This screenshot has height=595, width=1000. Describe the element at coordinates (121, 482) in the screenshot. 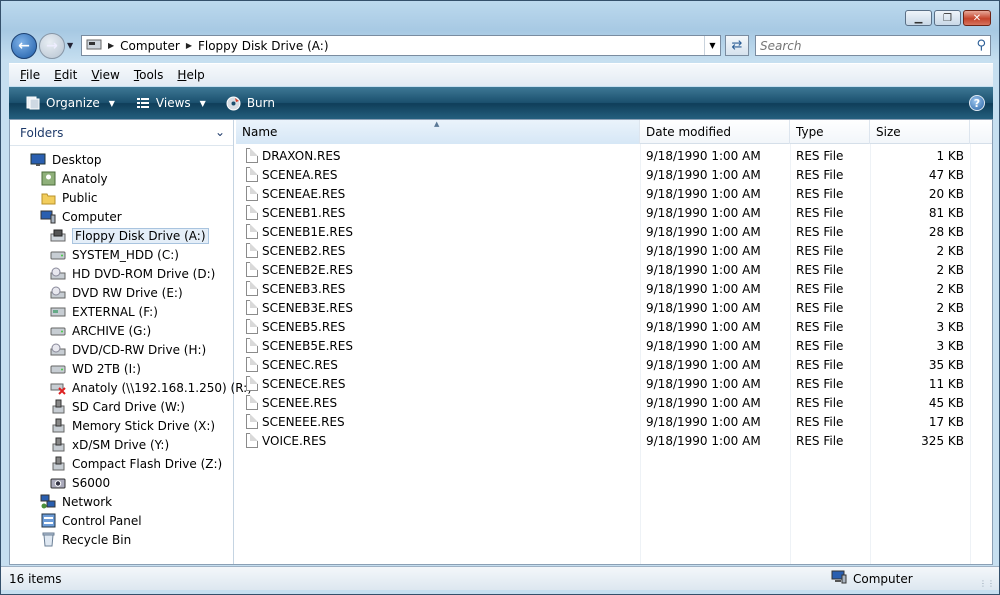

I see `tree-item: S6000` at that location.